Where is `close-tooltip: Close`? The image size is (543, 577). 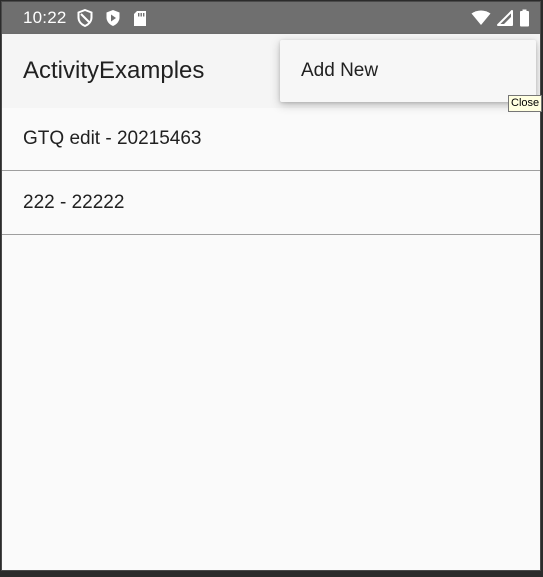
close-tooltip: Close is located at coordinates (525, 103).